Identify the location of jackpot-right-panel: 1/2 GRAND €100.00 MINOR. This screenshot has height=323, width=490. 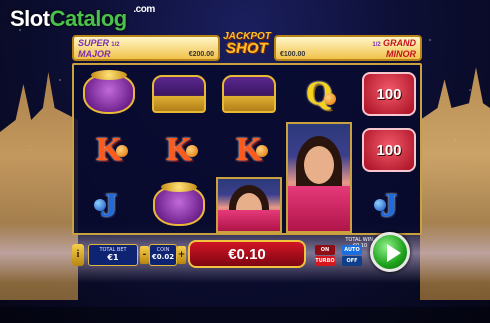
(348, 48).